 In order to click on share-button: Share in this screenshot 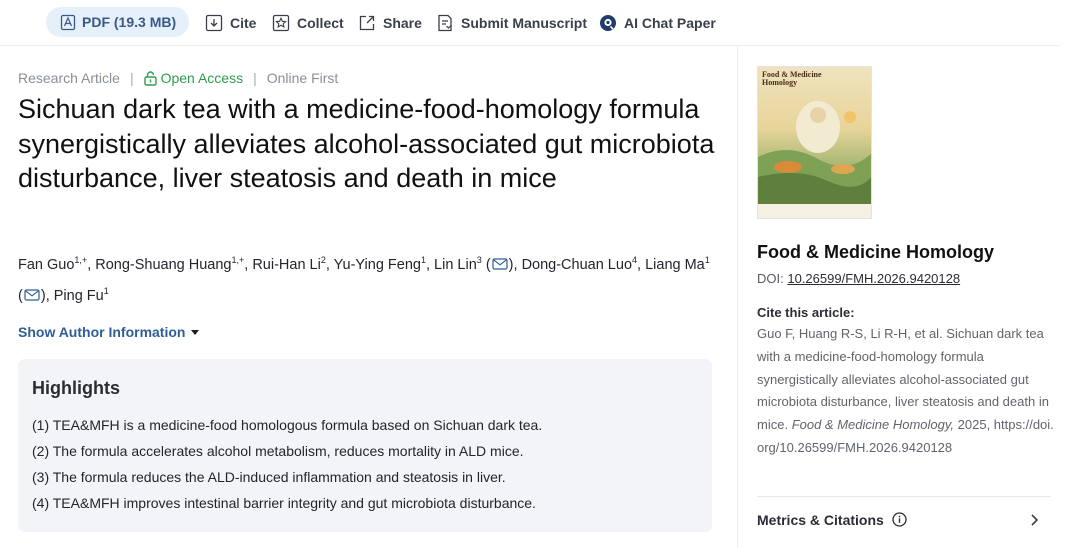, I will do `click(390, 23)`.